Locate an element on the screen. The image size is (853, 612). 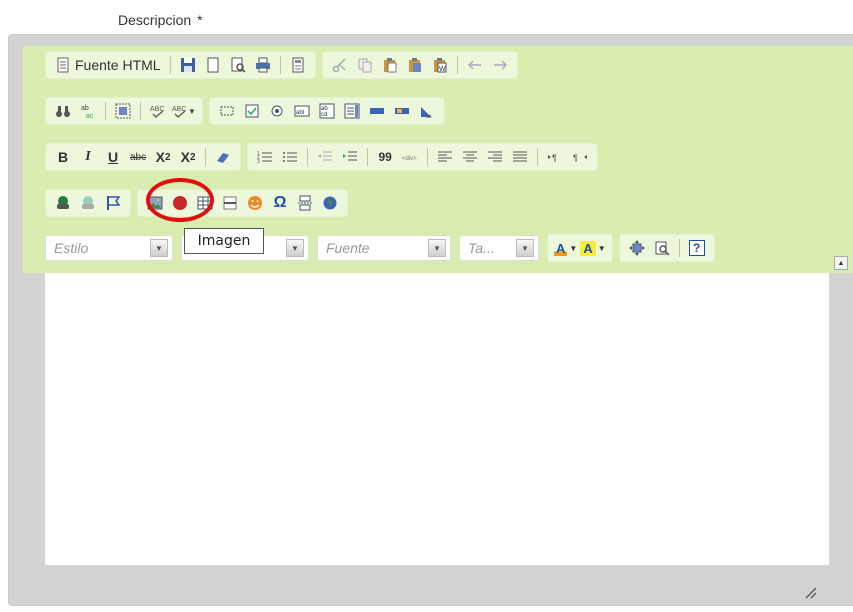
svg-text: abl is located at coordinates (300, 113).